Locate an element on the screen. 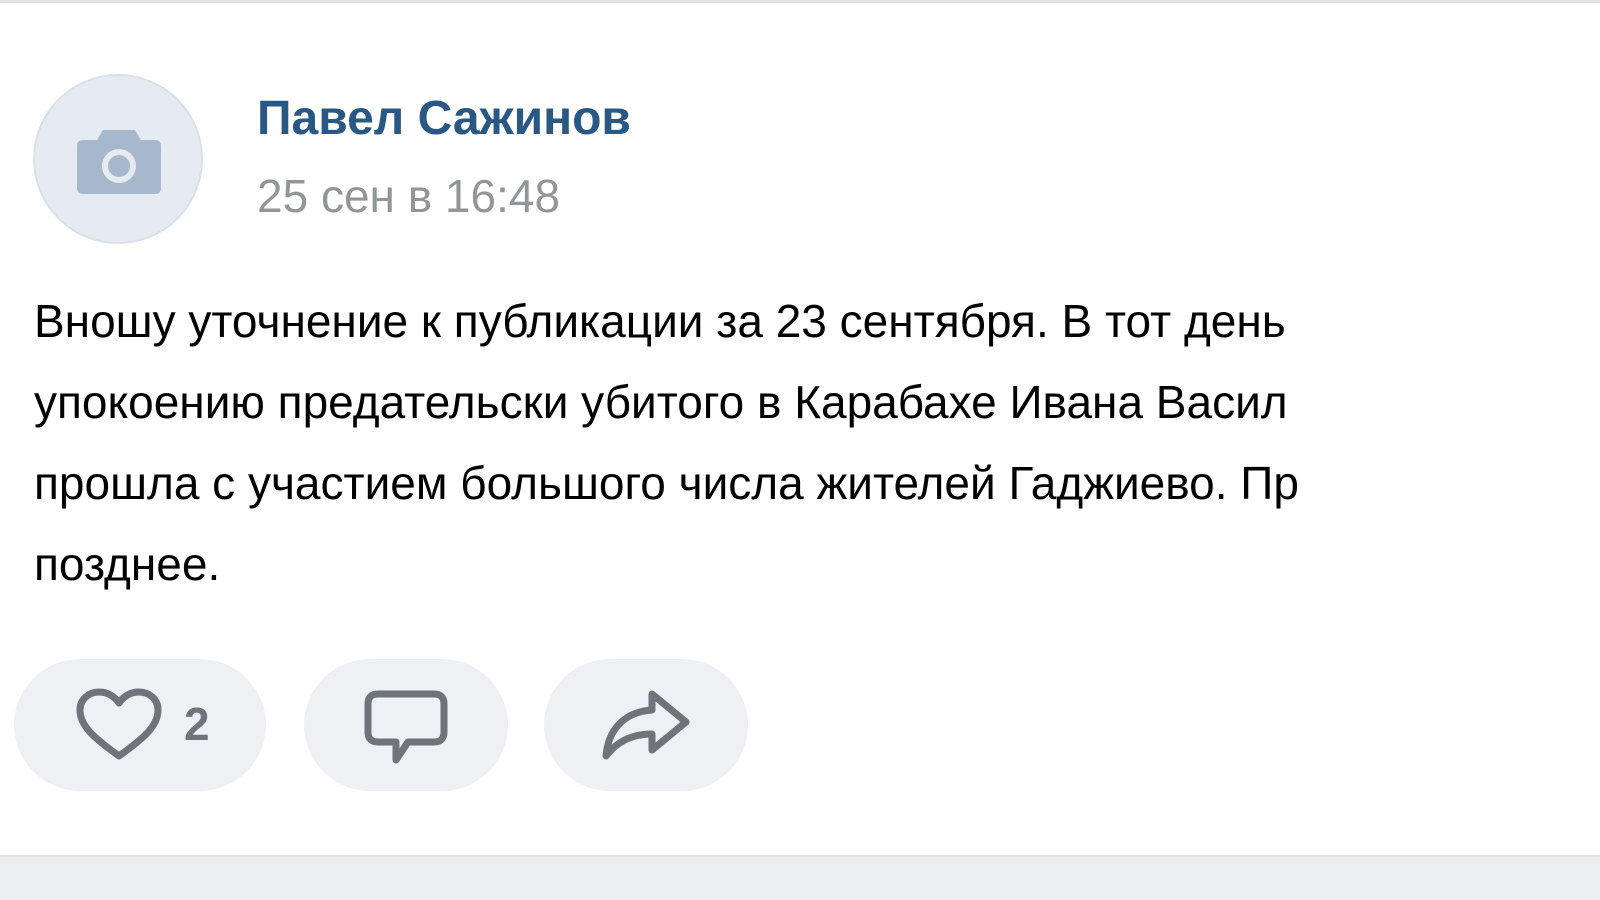  avatar is located at coordinates (118, 159).